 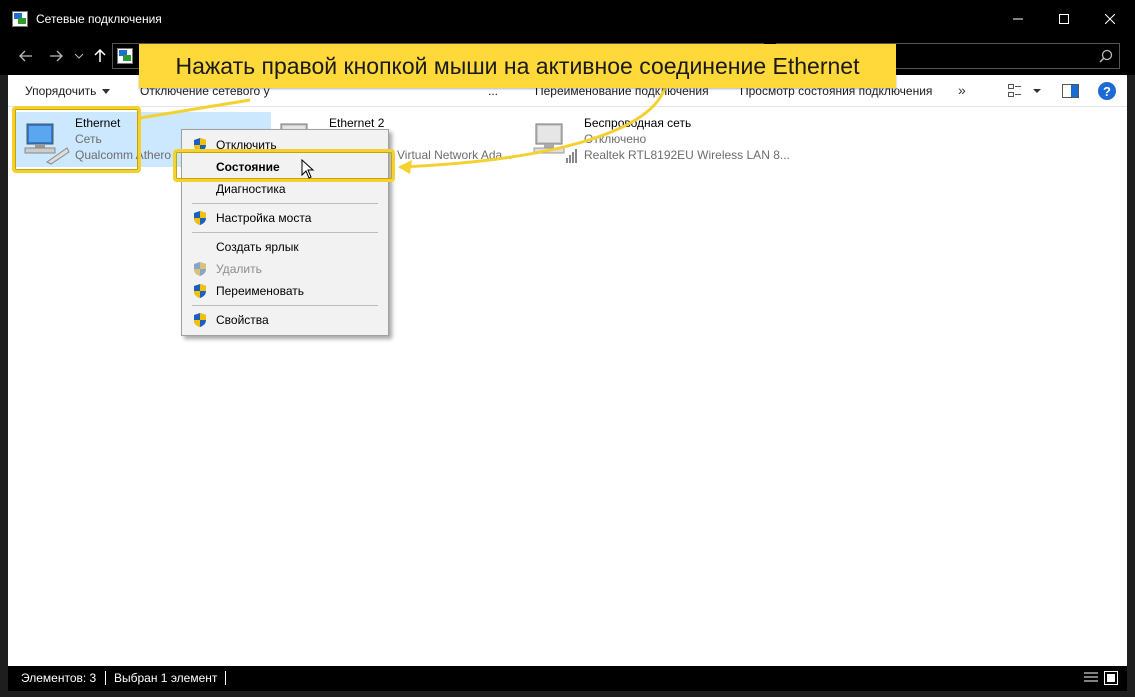 I want to click on menu-item-label: Создать ярлык, so click(x=257, y=247).